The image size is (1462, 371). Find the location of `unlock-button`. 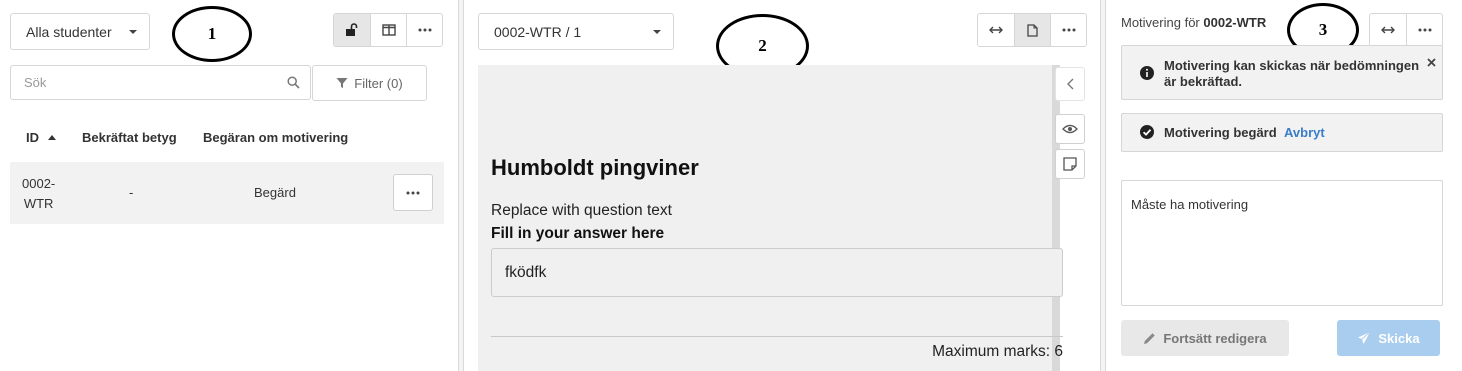

unlock-button is located at coordinates (352, 30).